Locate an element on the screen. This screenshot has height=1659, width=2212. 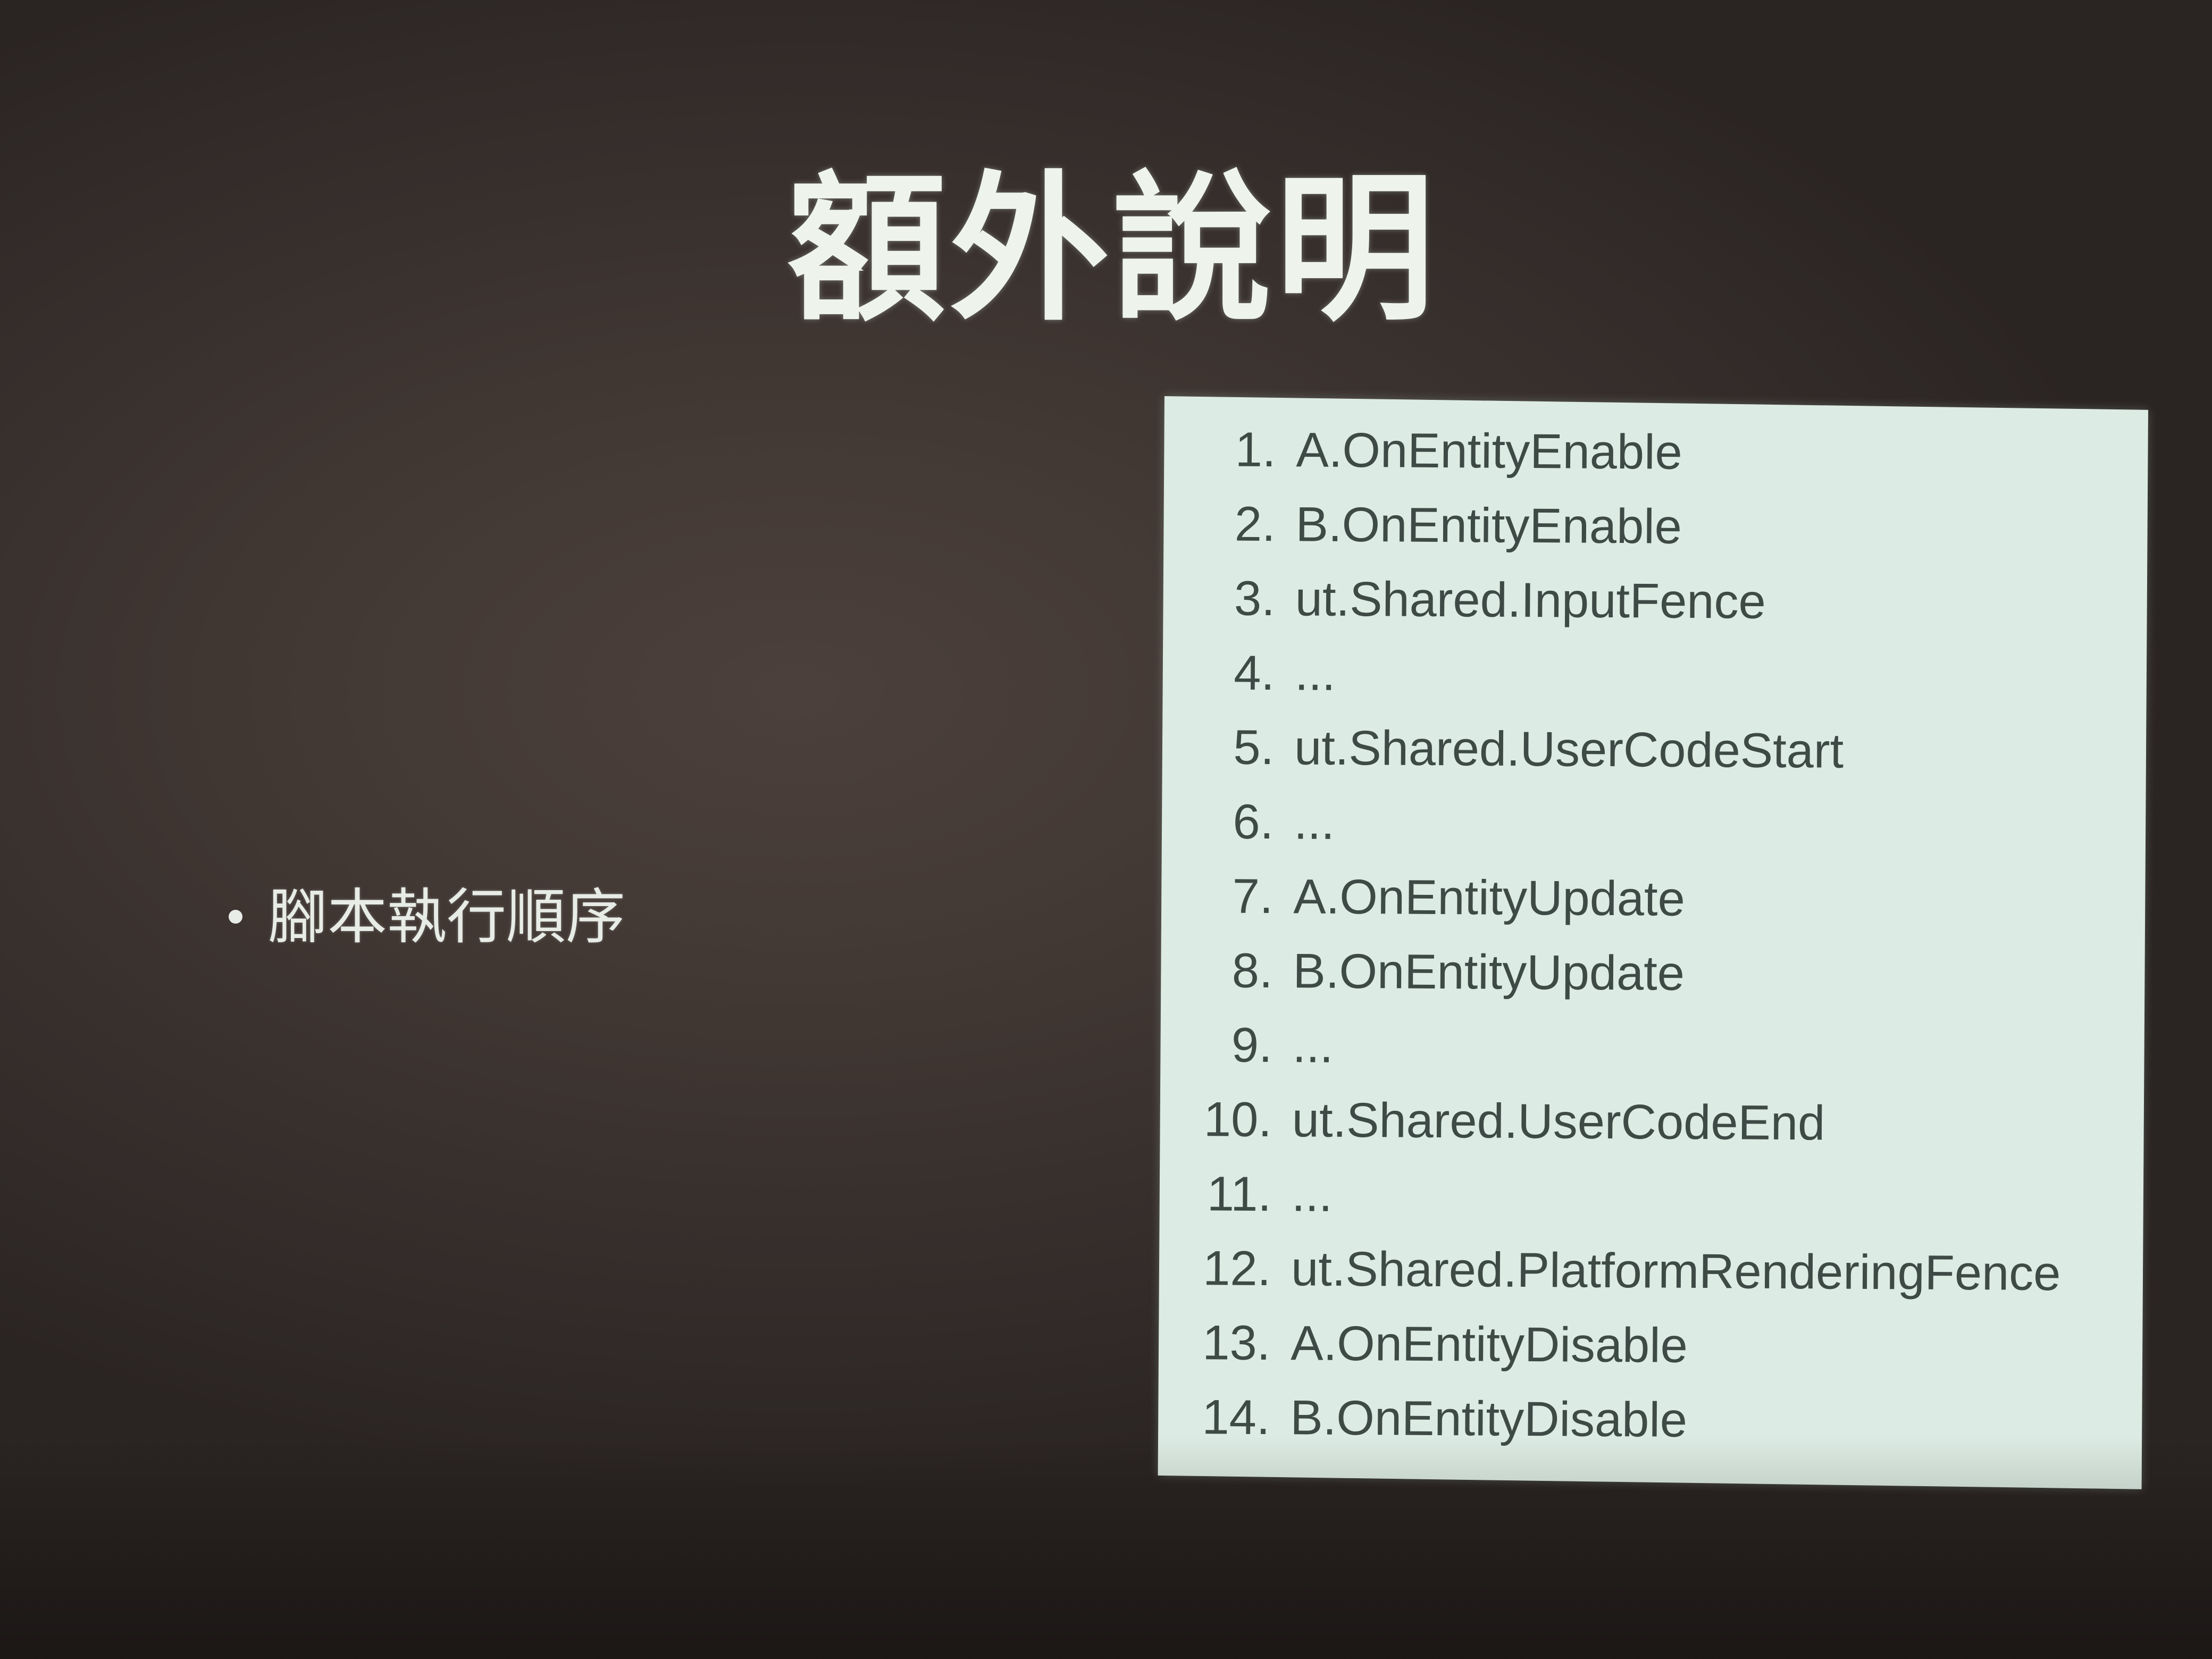
list-item: 1. A.OnEntityEnable is located at coordinates (1623, 452).